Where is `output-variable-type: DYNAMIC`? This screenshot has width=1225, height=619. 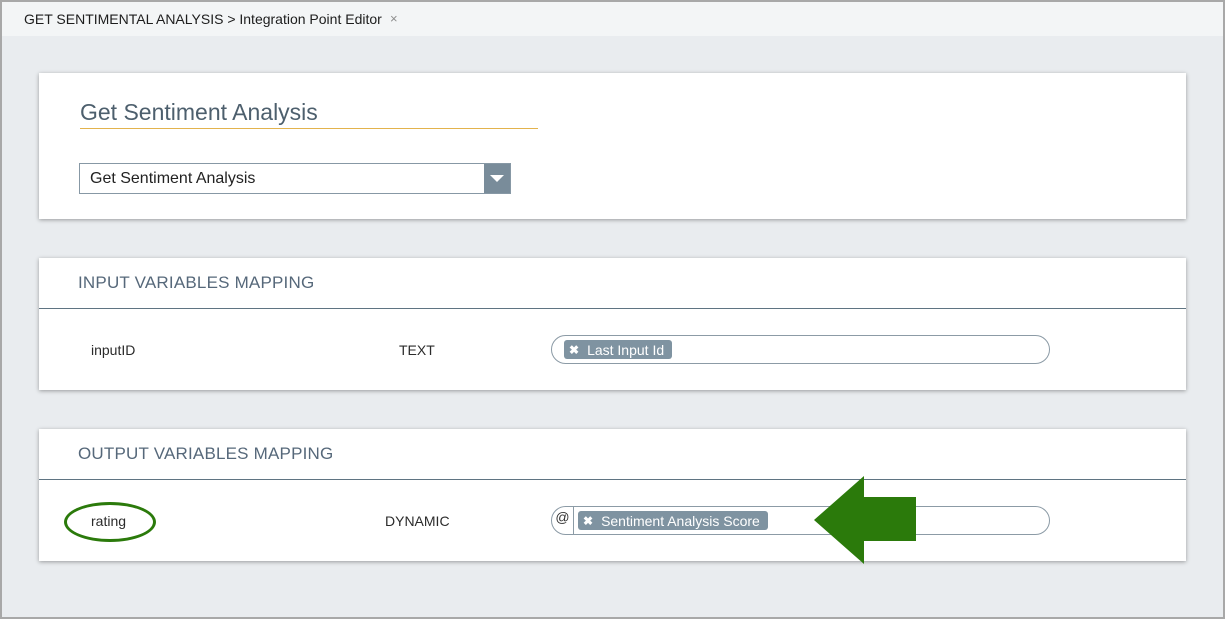 output-variable-type: DYNAMIC is located at coordinates (417, 521).